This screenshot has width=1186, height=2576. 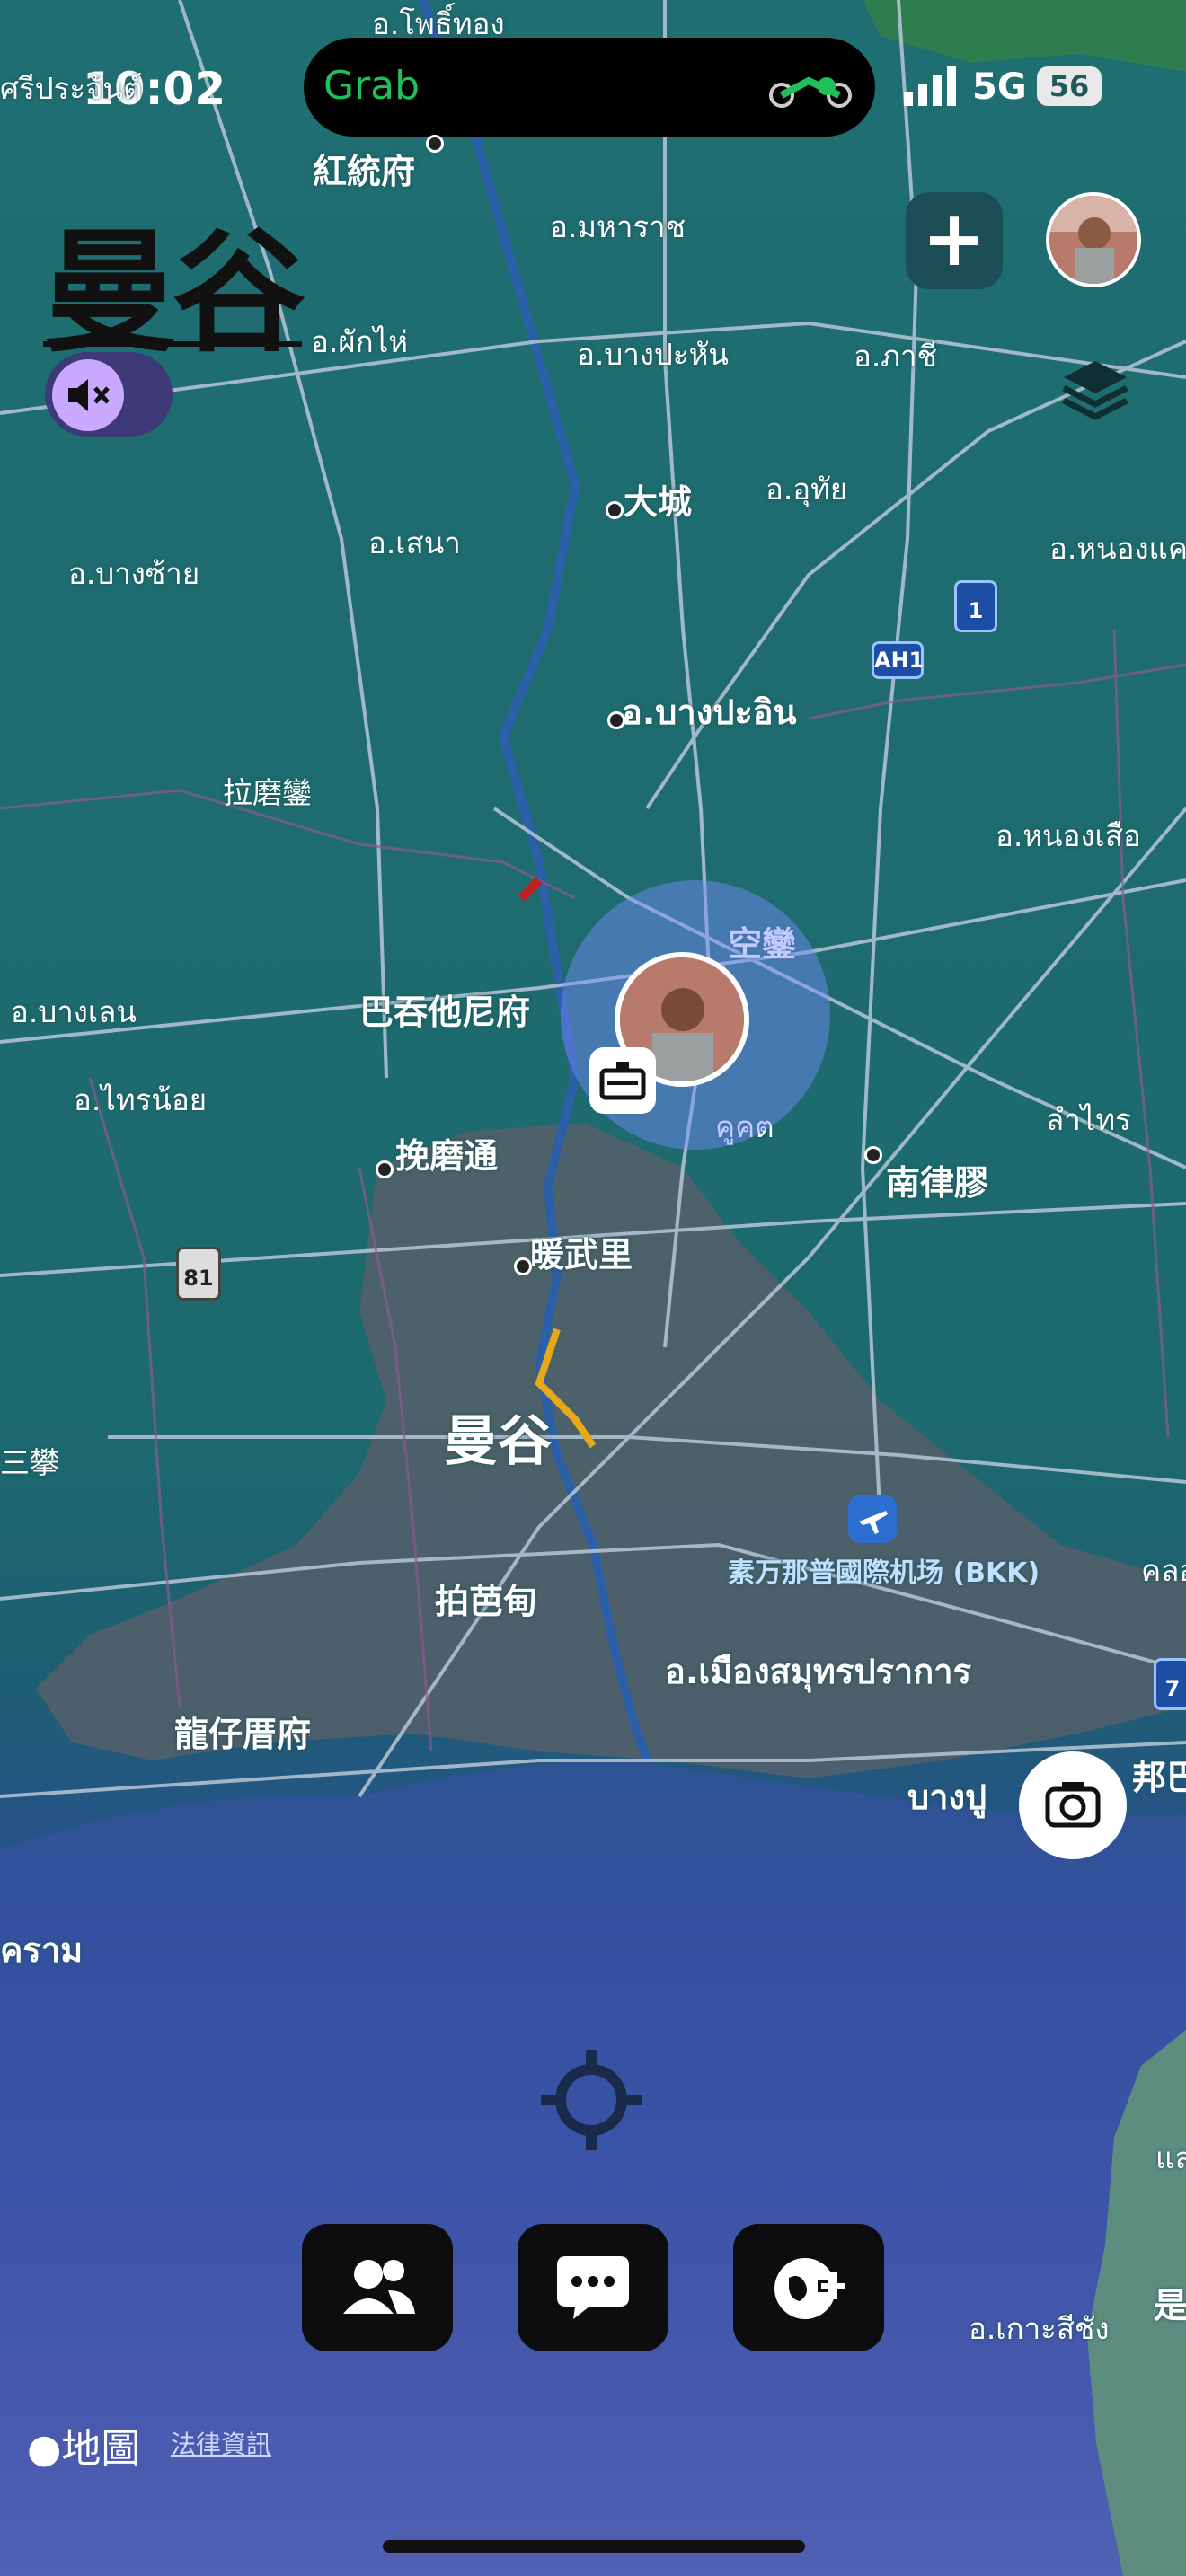 I want to click on map-label: 拍芭甸, so click(x=486, y=1601).